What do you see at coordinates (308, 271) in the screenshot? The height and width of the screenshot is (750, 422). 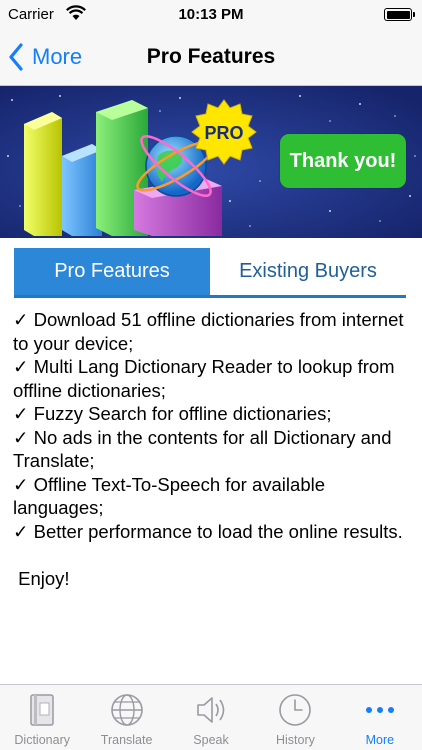 I see `tab-existing-buyers: Existing Buyers` at bounding box center [308, 271].